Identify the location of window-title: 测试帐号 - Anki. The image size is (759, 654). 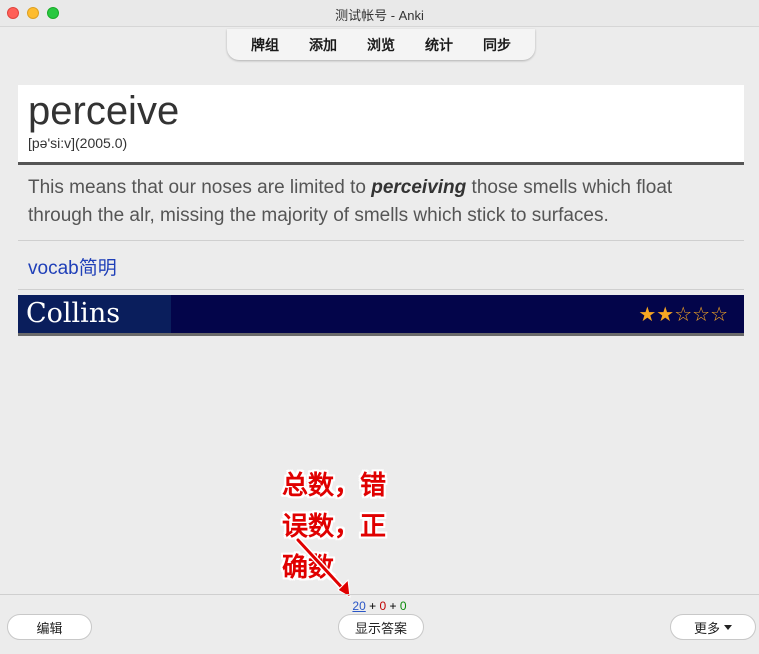
(379, 15).